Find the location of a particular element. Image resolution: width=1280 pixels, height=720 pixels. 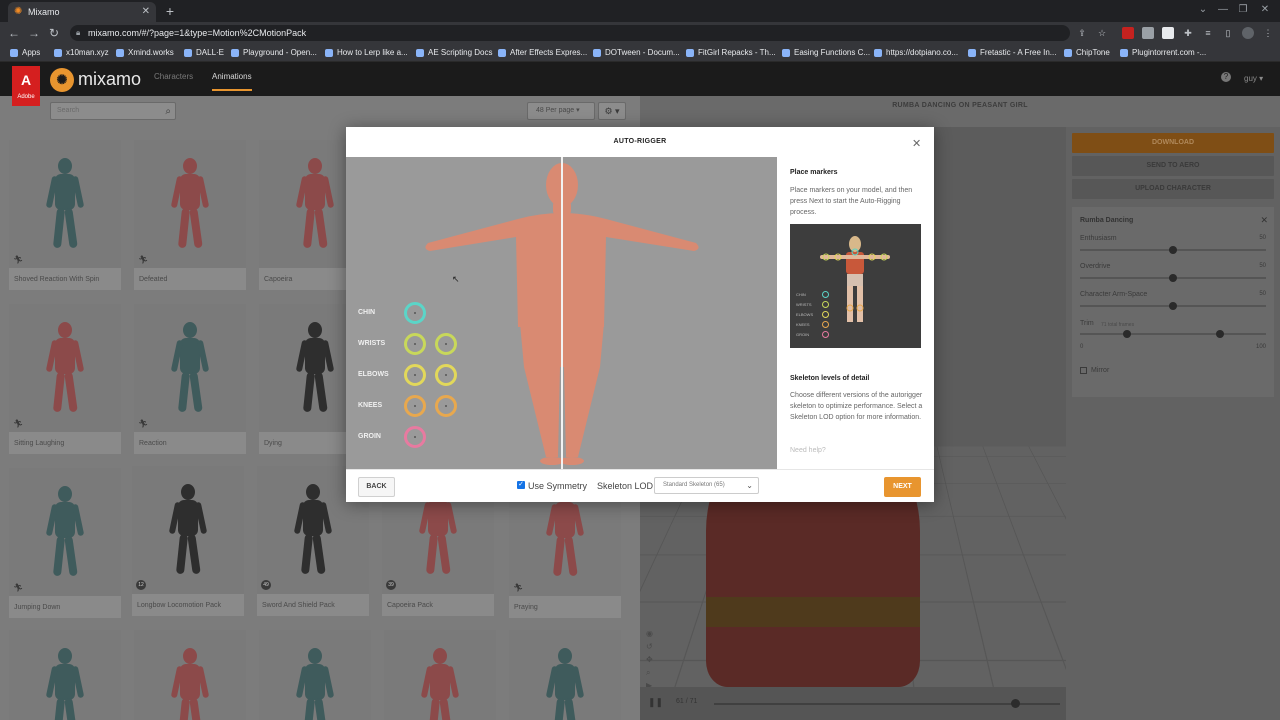

mirror-checkbox is located at coordinates (1083, 370).